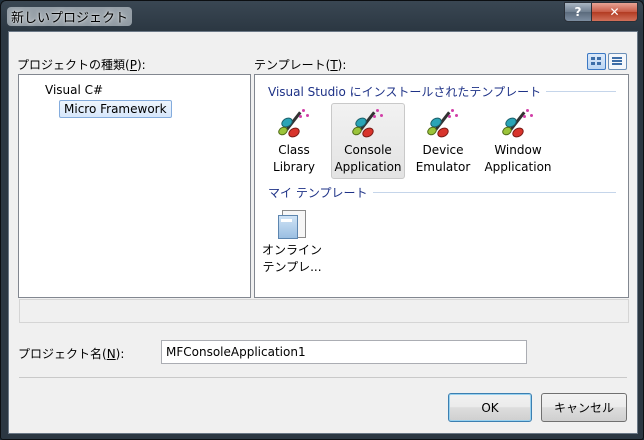 The width and height of the screenshot is (644, 440). Describe the element at coordinates (443, 141) in the screenshot. I see `template-device-emulator: Device Emulator` at that location.